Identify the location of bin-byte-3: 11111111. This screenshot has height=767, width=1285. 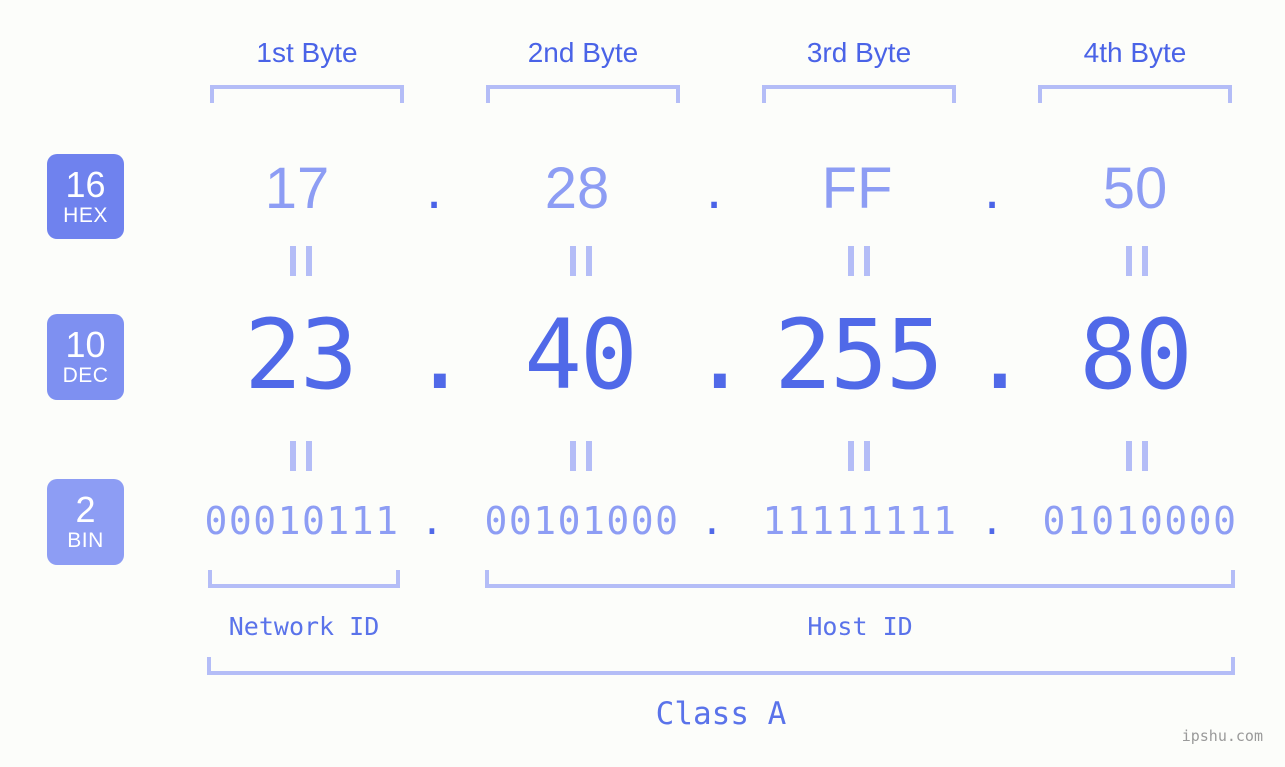
(860, 521).